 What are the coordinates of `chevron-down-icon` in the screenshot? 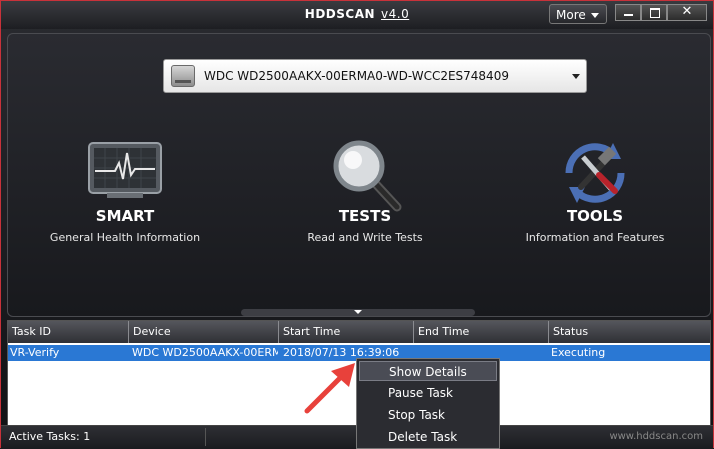 It's located at (595, 15).